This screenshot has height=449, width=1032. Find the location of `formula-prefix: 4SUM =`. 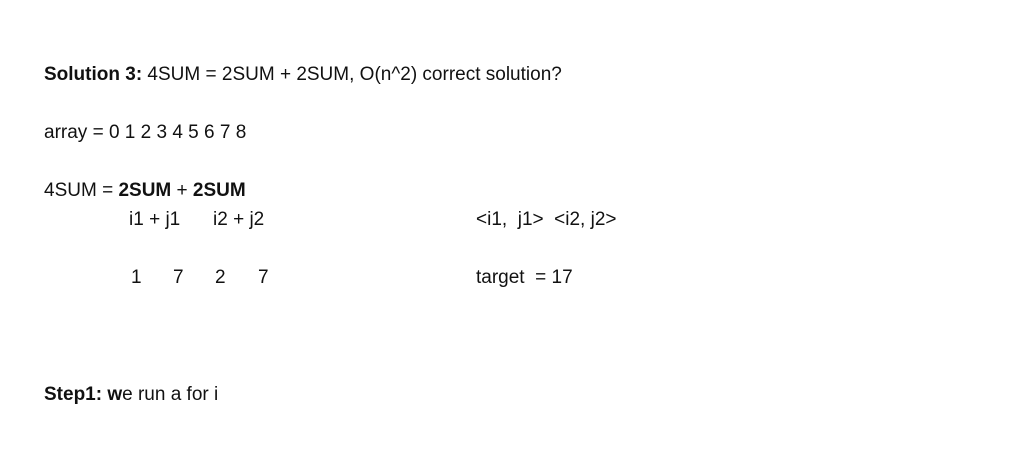

formula-prefix: 4SUM = is located at coordinates (81, 190).